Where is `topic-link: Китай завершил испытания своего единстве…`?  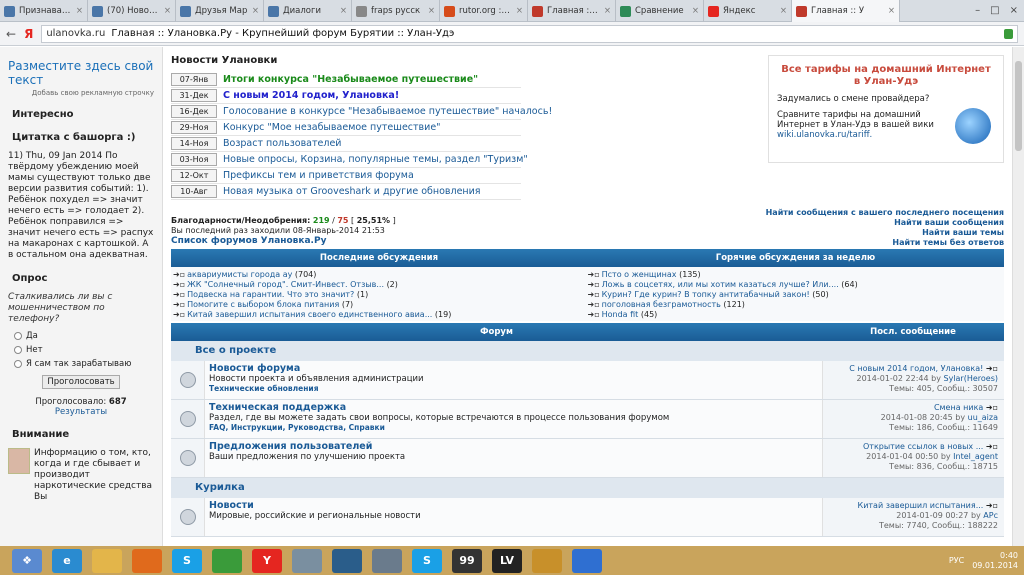
topic-link: Китай завершил испытания своего единстве… is located at coordinates (309, 314).